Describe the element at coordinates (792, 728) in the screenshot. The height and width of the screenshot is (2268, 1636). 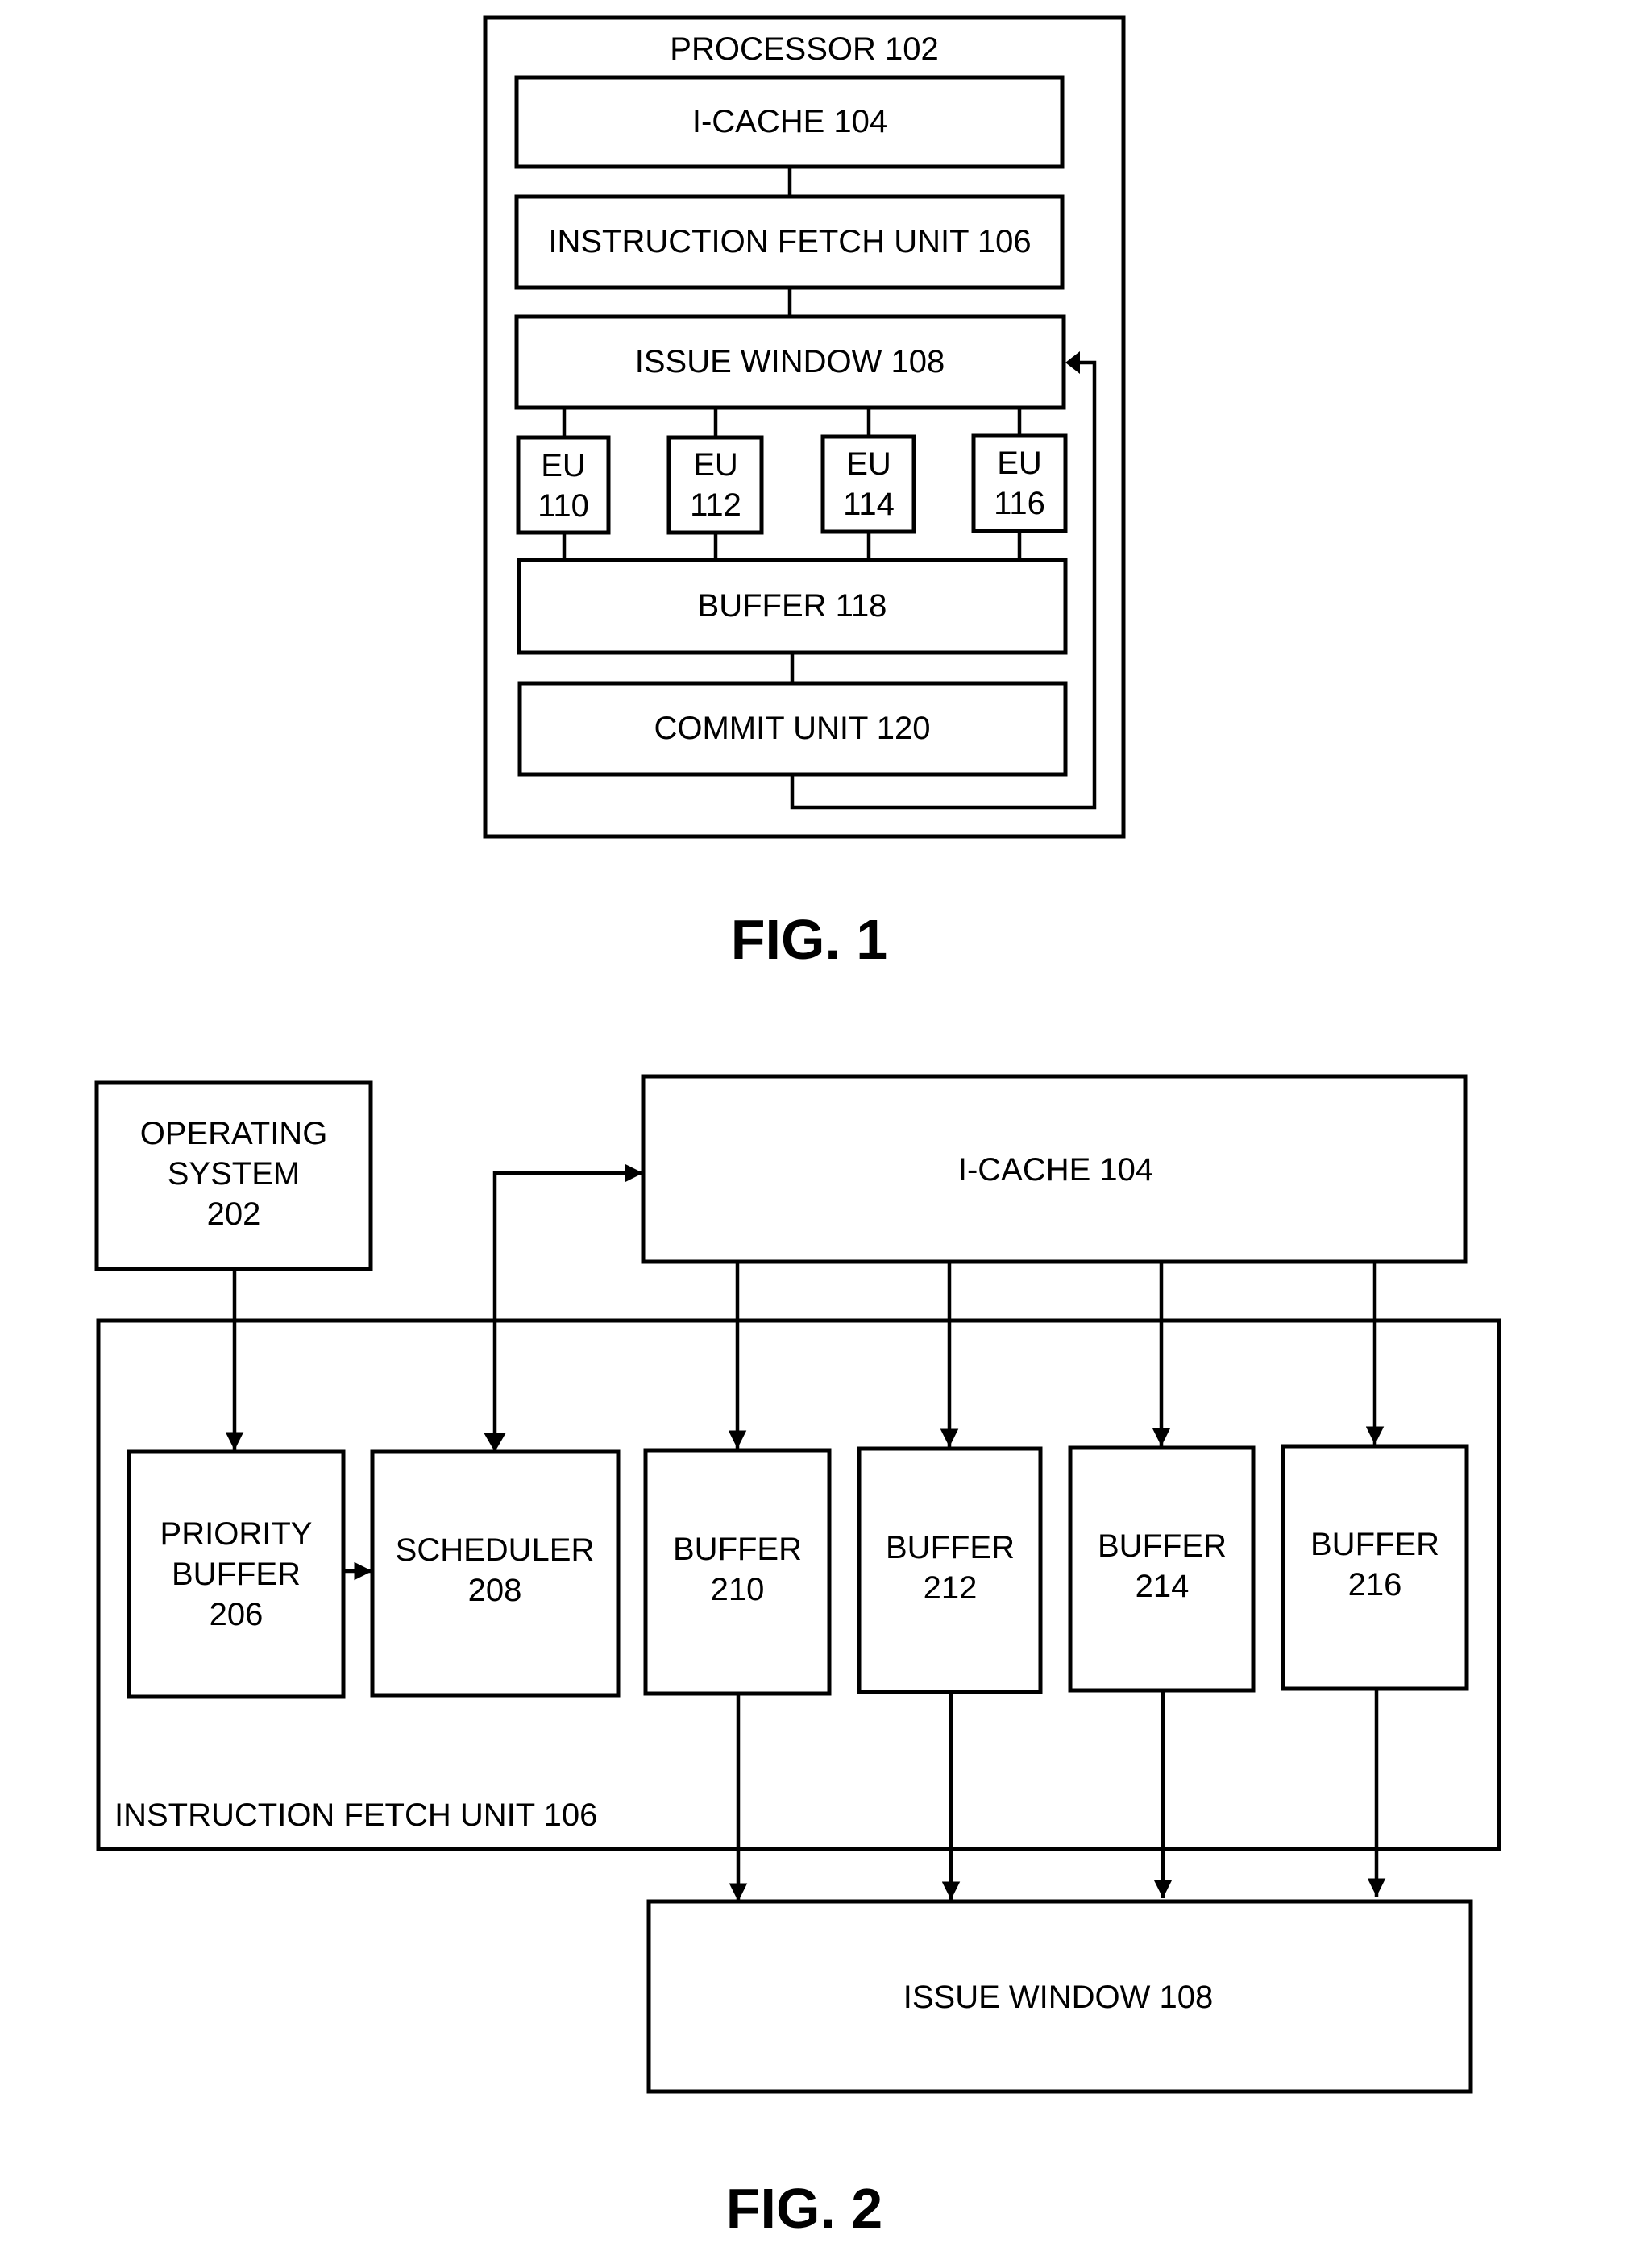
I see `commit-unit-label: COMMIT UNIT 120` at that location.